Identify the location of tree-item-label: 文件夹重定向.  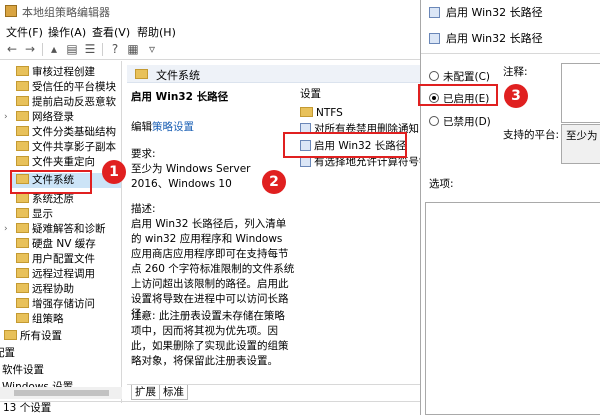
(63, 162).